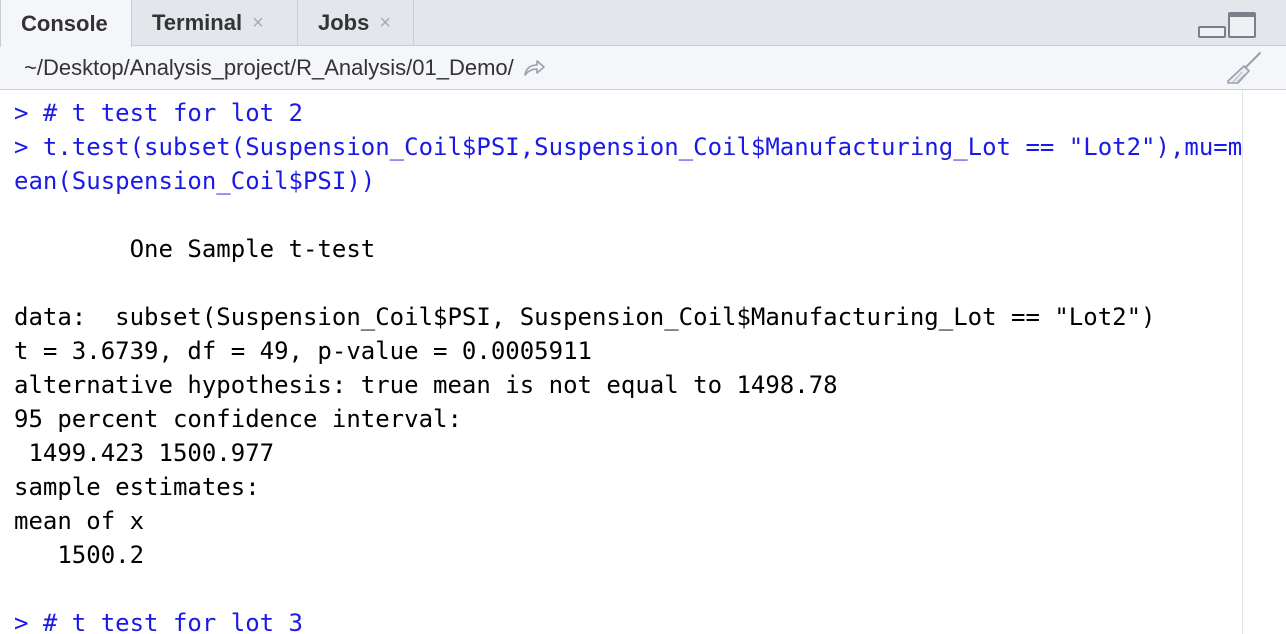  I want to click on console-output-line: 1499.423 1500.977, so click(144, 453).